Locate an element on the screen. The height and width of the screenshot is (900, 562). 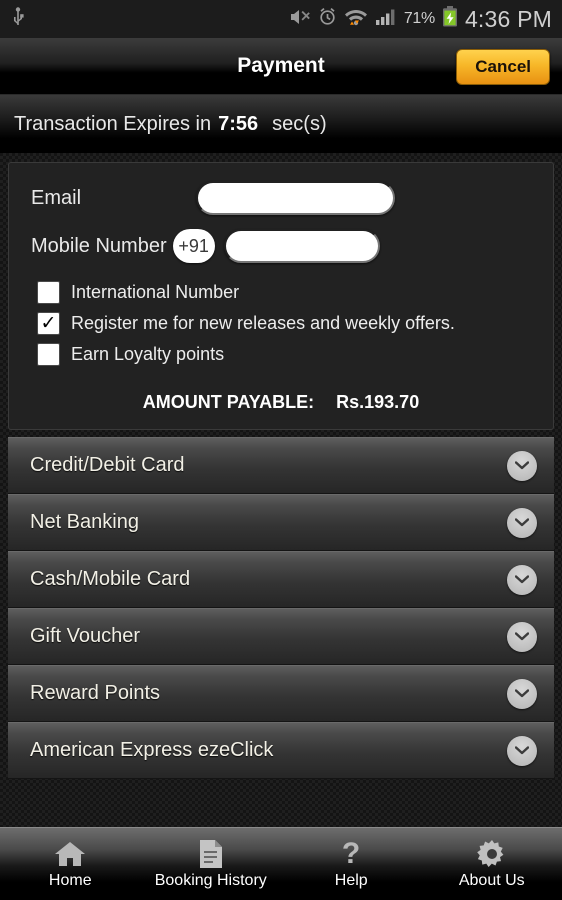
checkbox-loyalty-points: Earn Loyalty points is located at coordinates (281, 354).